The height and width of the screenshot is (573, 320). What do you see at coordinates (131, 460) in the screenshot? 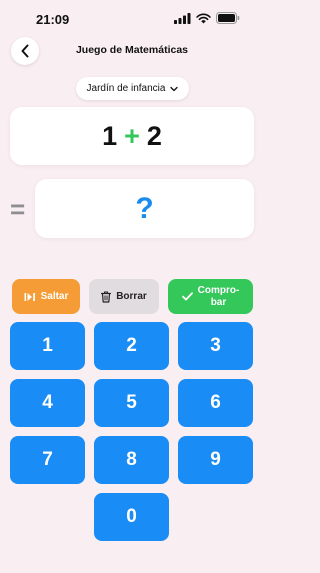
I see `key-8: 8` at bounding box center [131, 460].